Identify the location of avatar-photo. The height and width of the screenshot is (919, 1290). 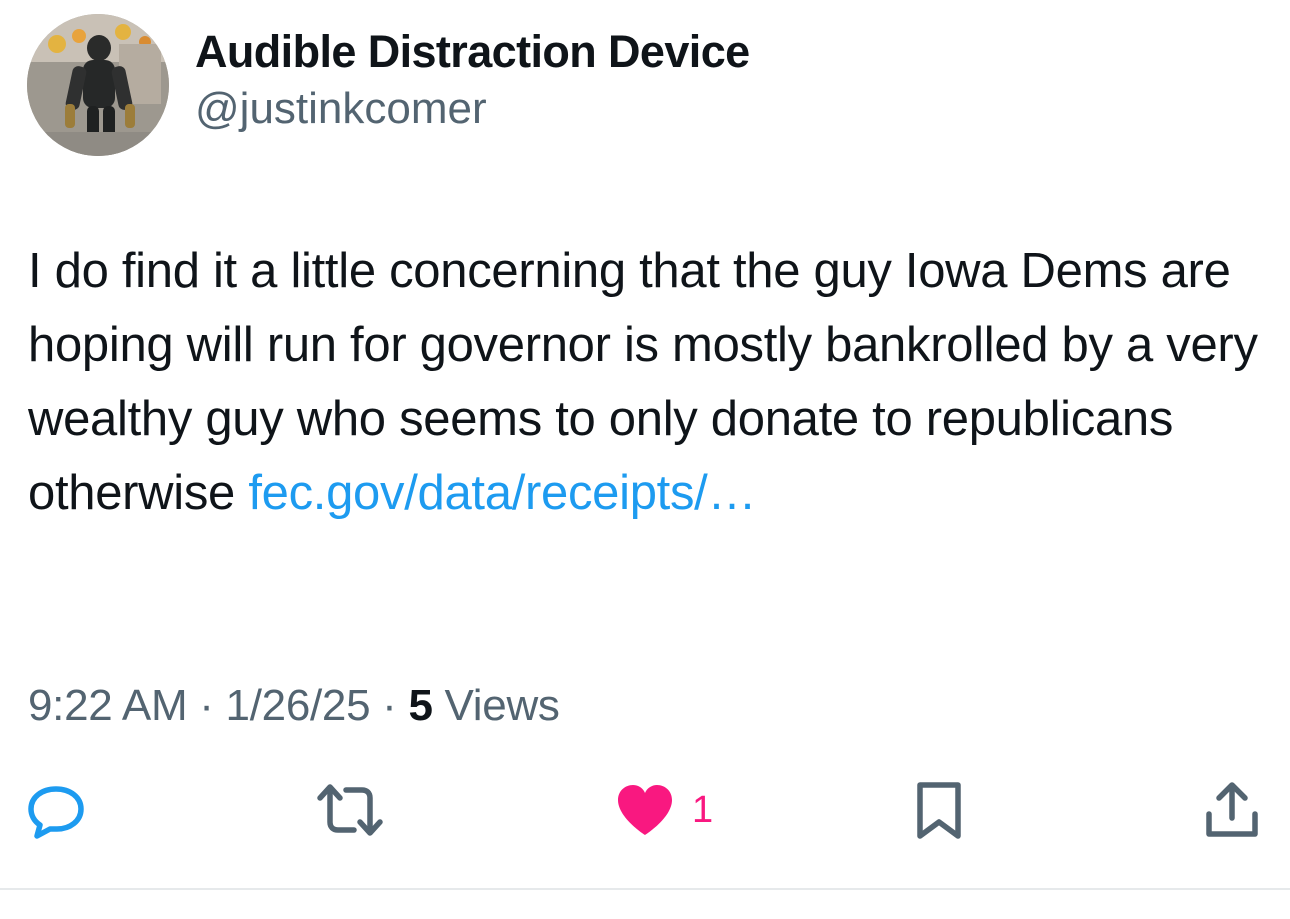
(98, 85).